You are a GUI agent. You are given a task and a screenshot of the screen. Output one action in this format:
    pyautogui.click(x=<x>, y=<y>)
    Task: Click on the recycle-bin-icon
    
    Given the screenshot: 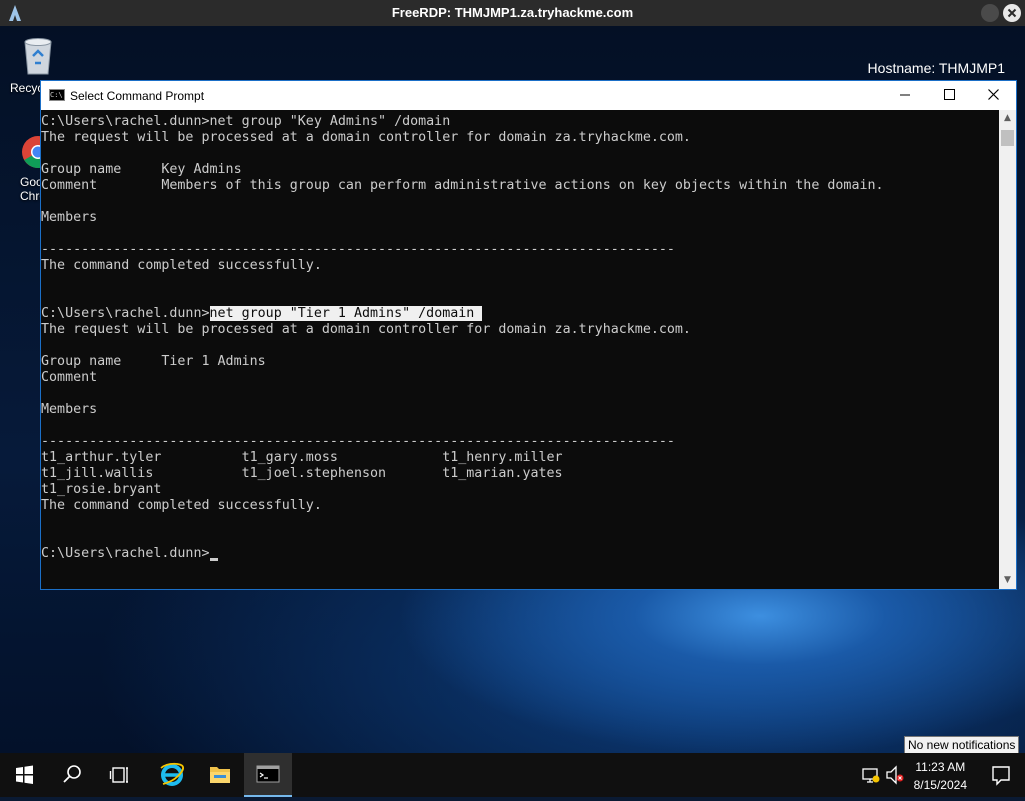 What is the action you would take?
    pyautogui.click(x=38, y=56)
    